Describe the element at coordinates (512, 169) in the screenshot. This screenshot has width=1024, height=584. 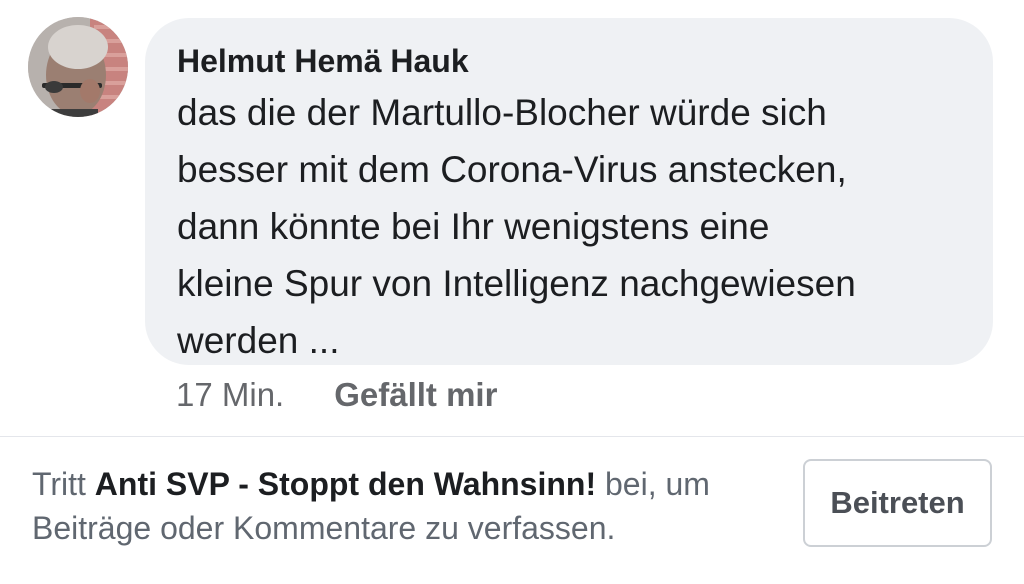
I see `comment-text-line: besser mit dem Corona-Virus anstecken,` at that location.